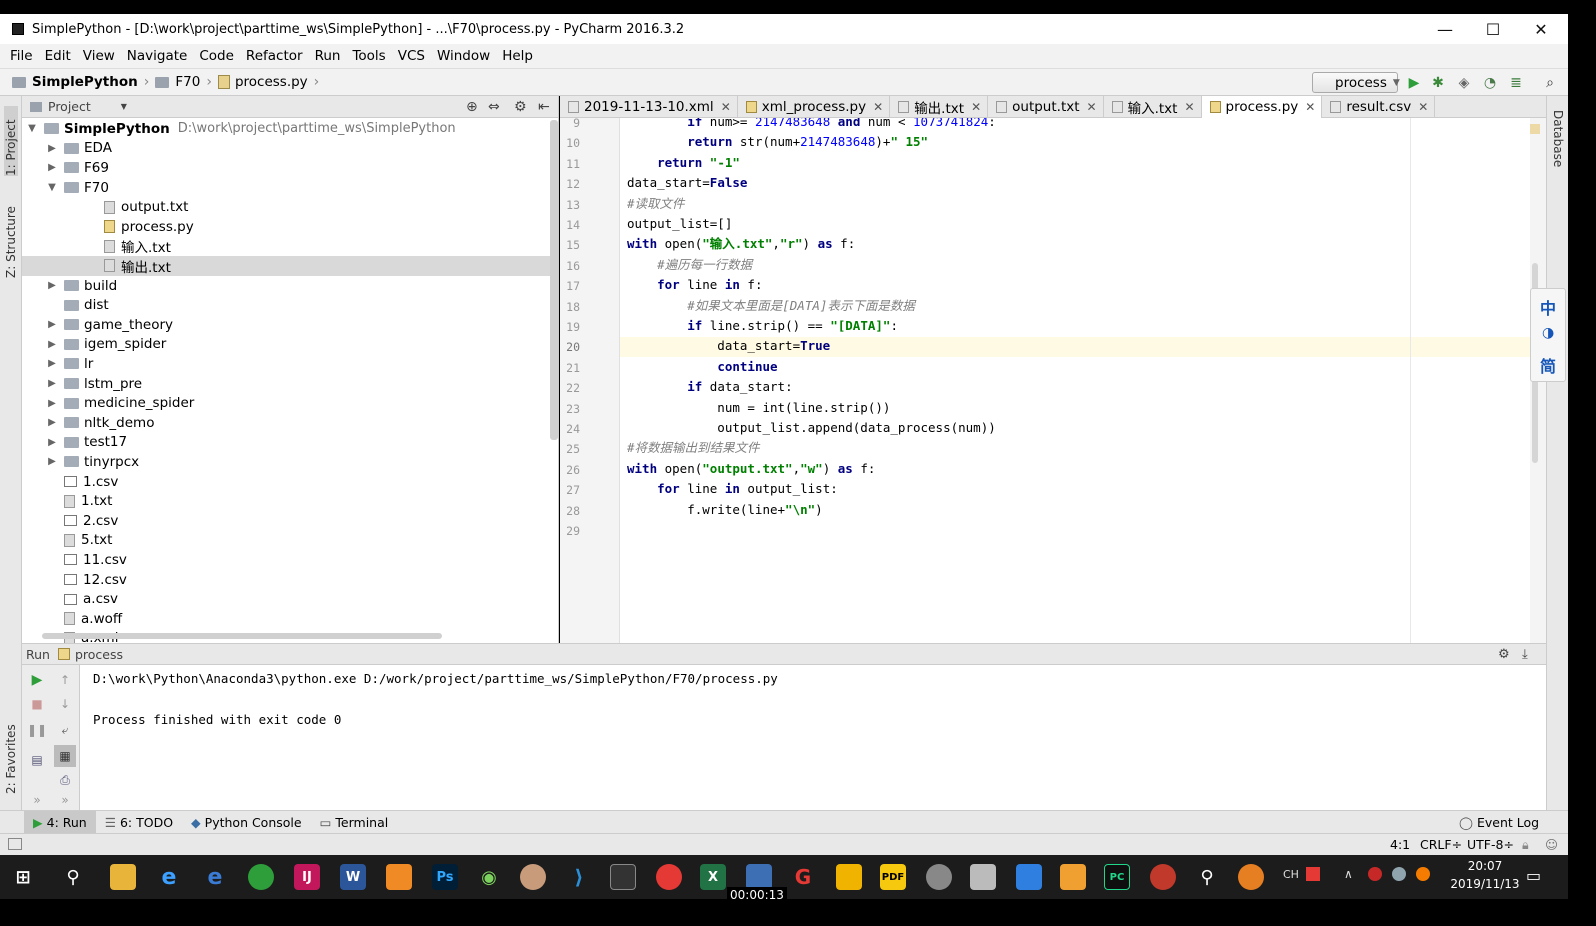  What do you see at coordinates (1153, 107) in the screenshot?
I see `editor-tab: 输入.txt ✕` at bounding box center [1153, 107].